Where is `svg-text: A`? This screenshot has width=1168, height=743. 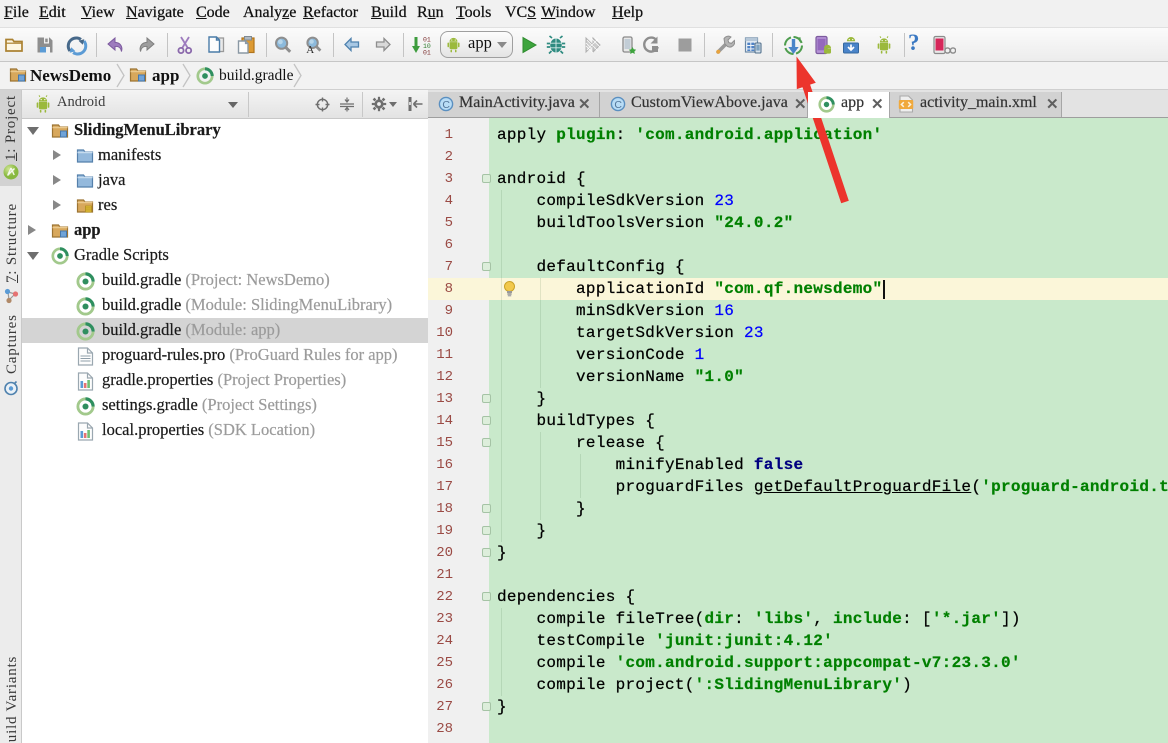
svg-text: A is located at coordinates (310, 49).